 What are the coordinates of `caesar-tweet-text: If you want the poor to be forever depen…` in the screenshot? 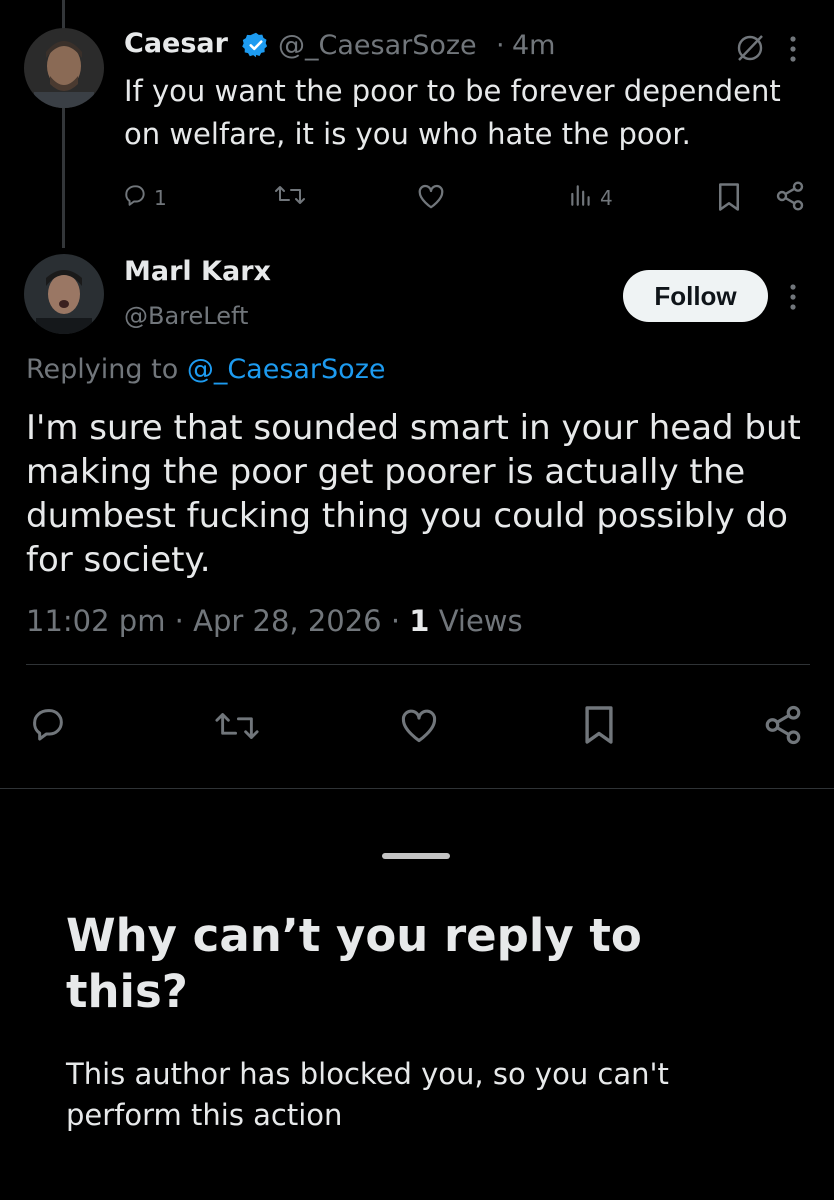 It's located at (452, 112).